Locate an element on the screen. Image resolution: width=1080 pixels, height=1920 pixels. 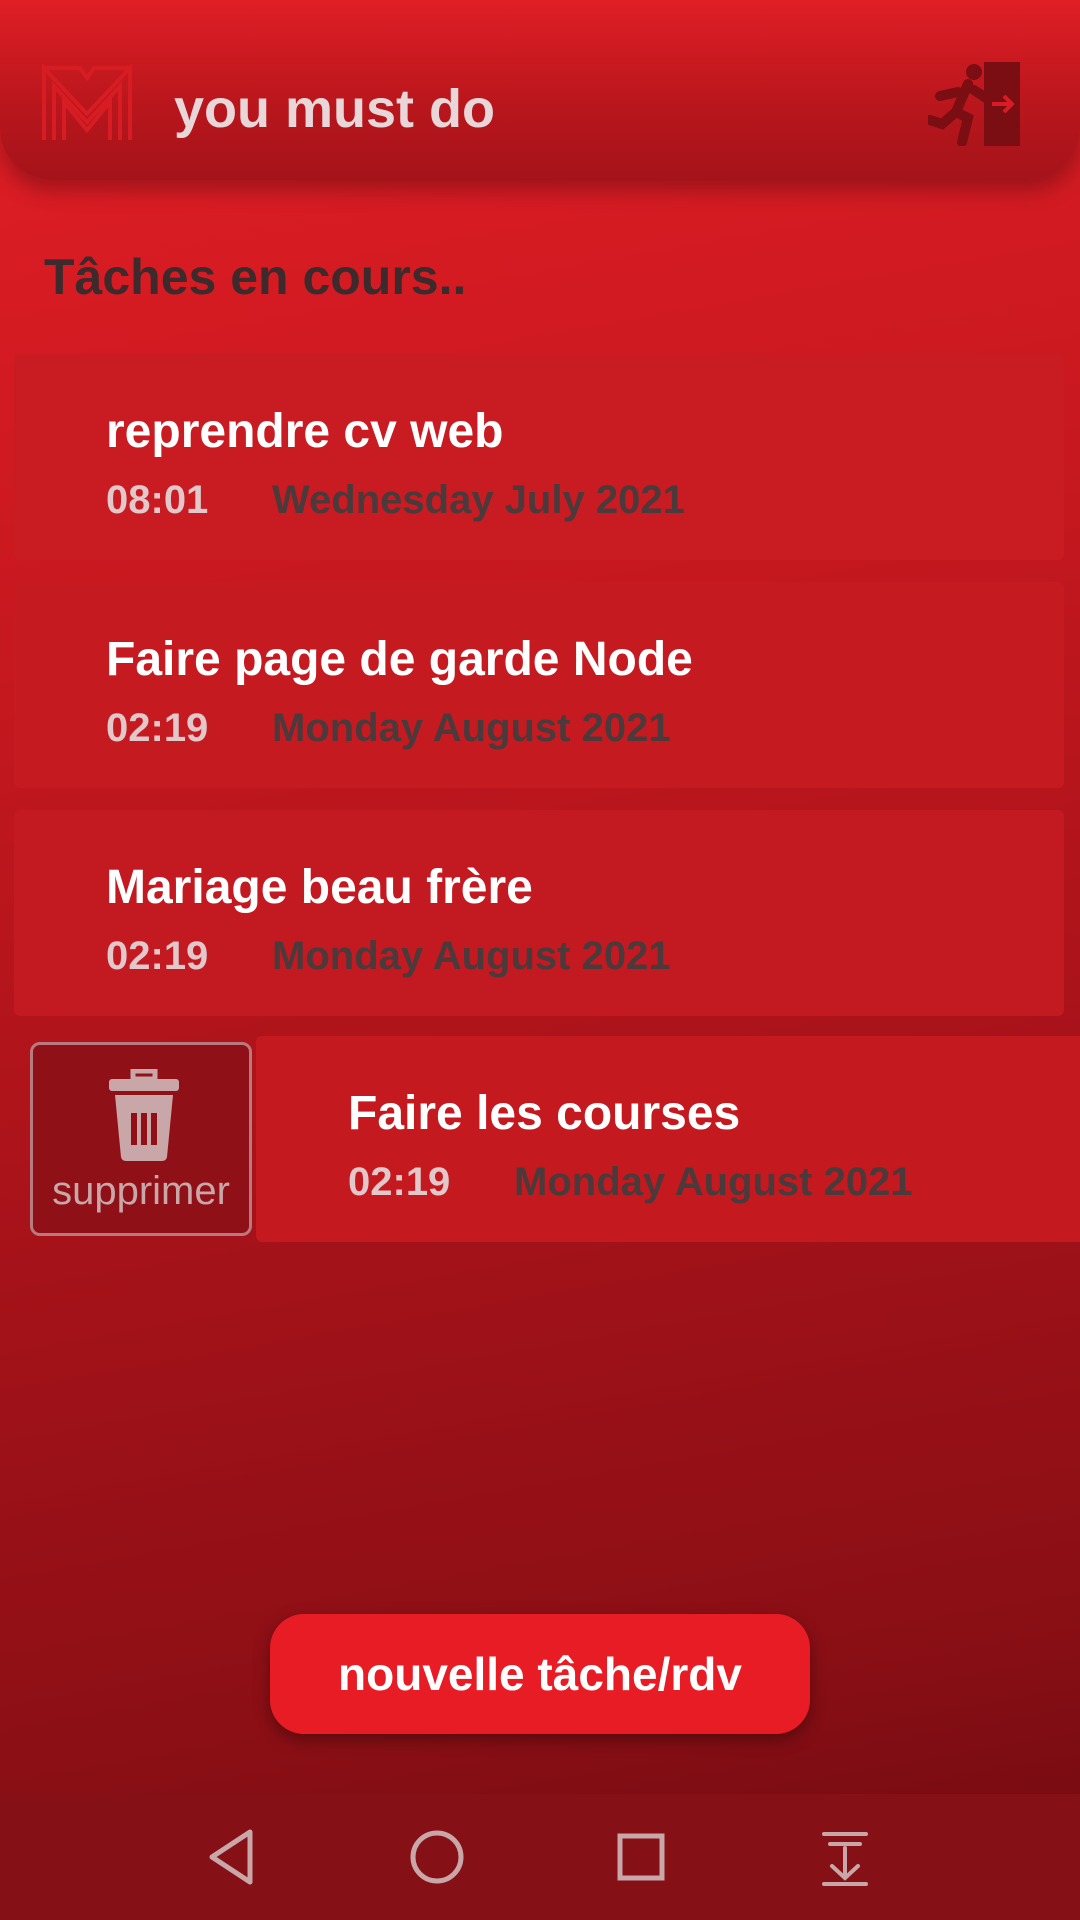
notification-pull-icon is located at coordinates (845, 1857).